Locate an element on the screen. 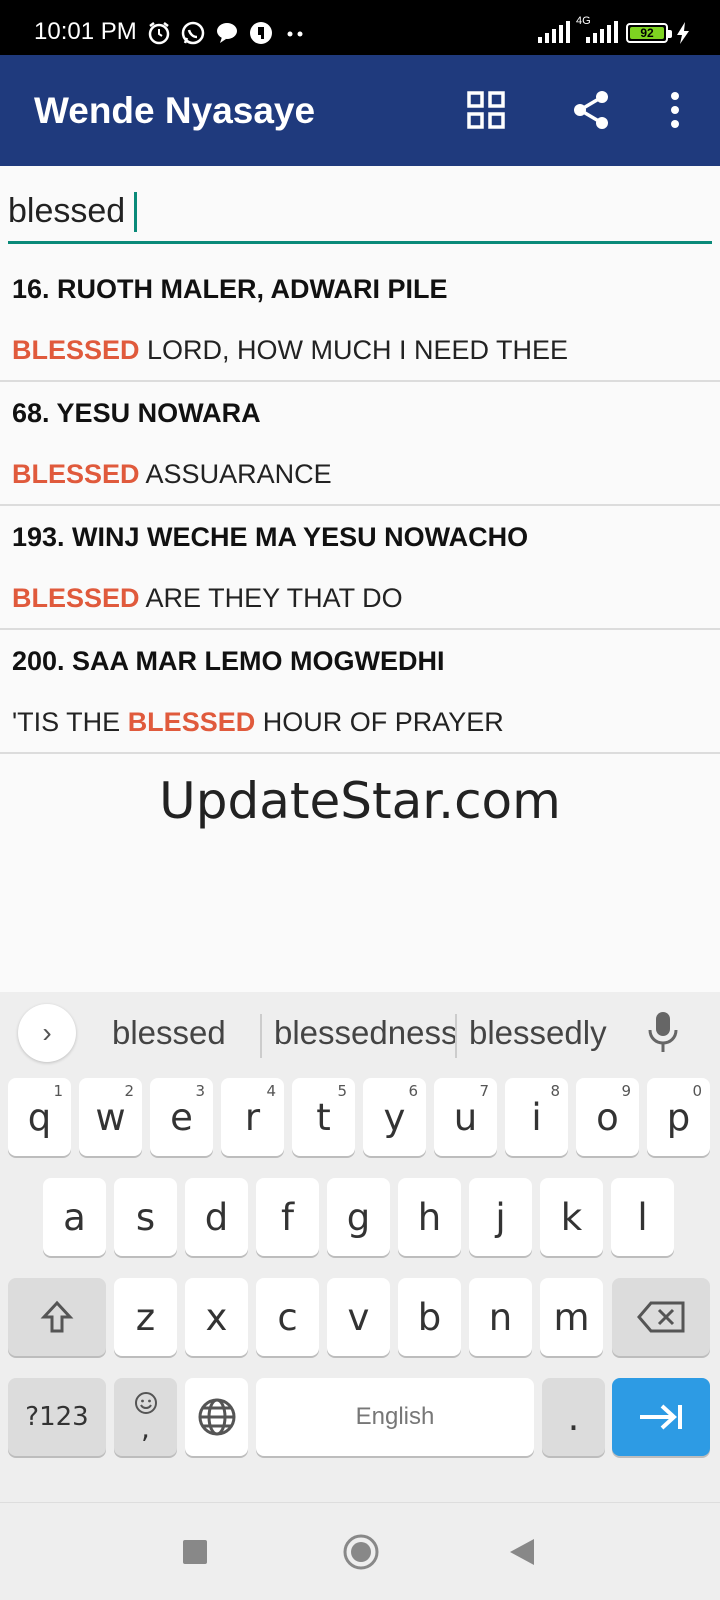  key-o-hint: 9 is located at coordinates (626, 1091).